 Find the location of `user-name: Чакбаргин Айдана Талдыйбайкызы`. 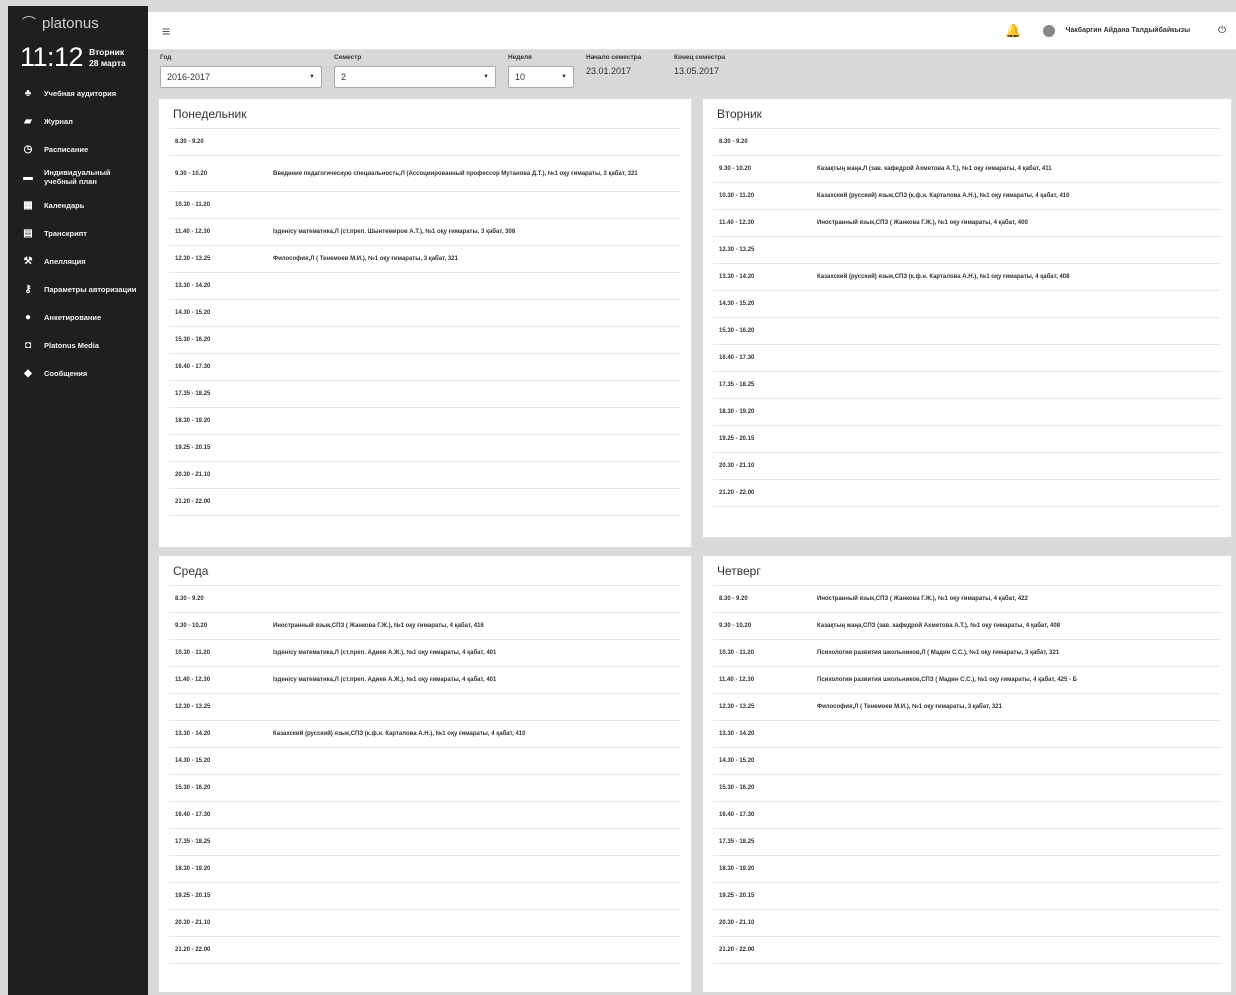

user-name: Чакбаргин Айдана Талдыйбайкызы is located at coordinates (1127, 30).